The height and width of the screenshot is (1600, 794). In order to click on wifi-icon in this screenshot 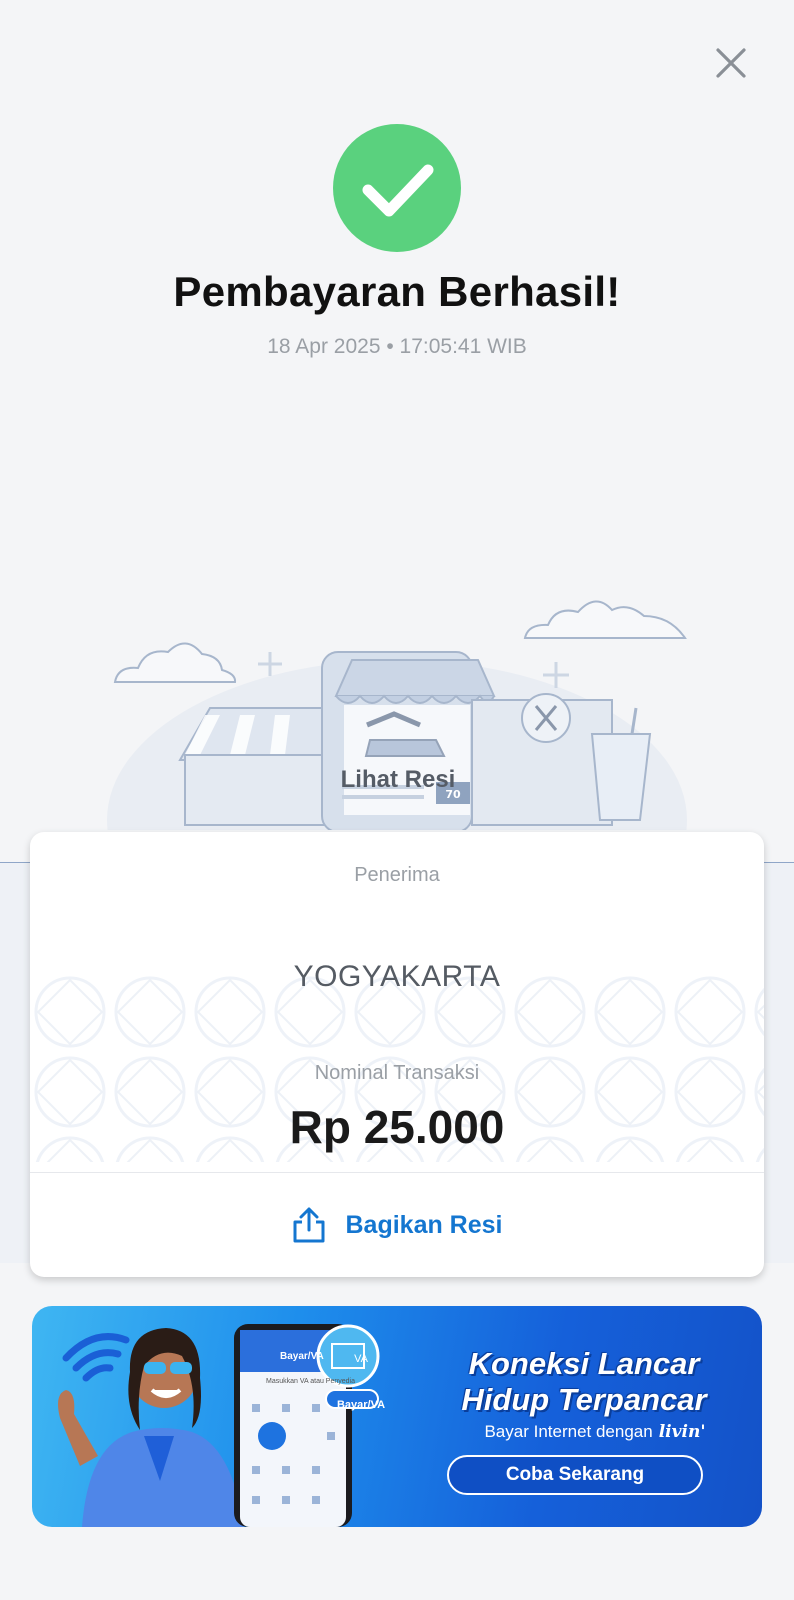, I will do `click(96, 1357)`.